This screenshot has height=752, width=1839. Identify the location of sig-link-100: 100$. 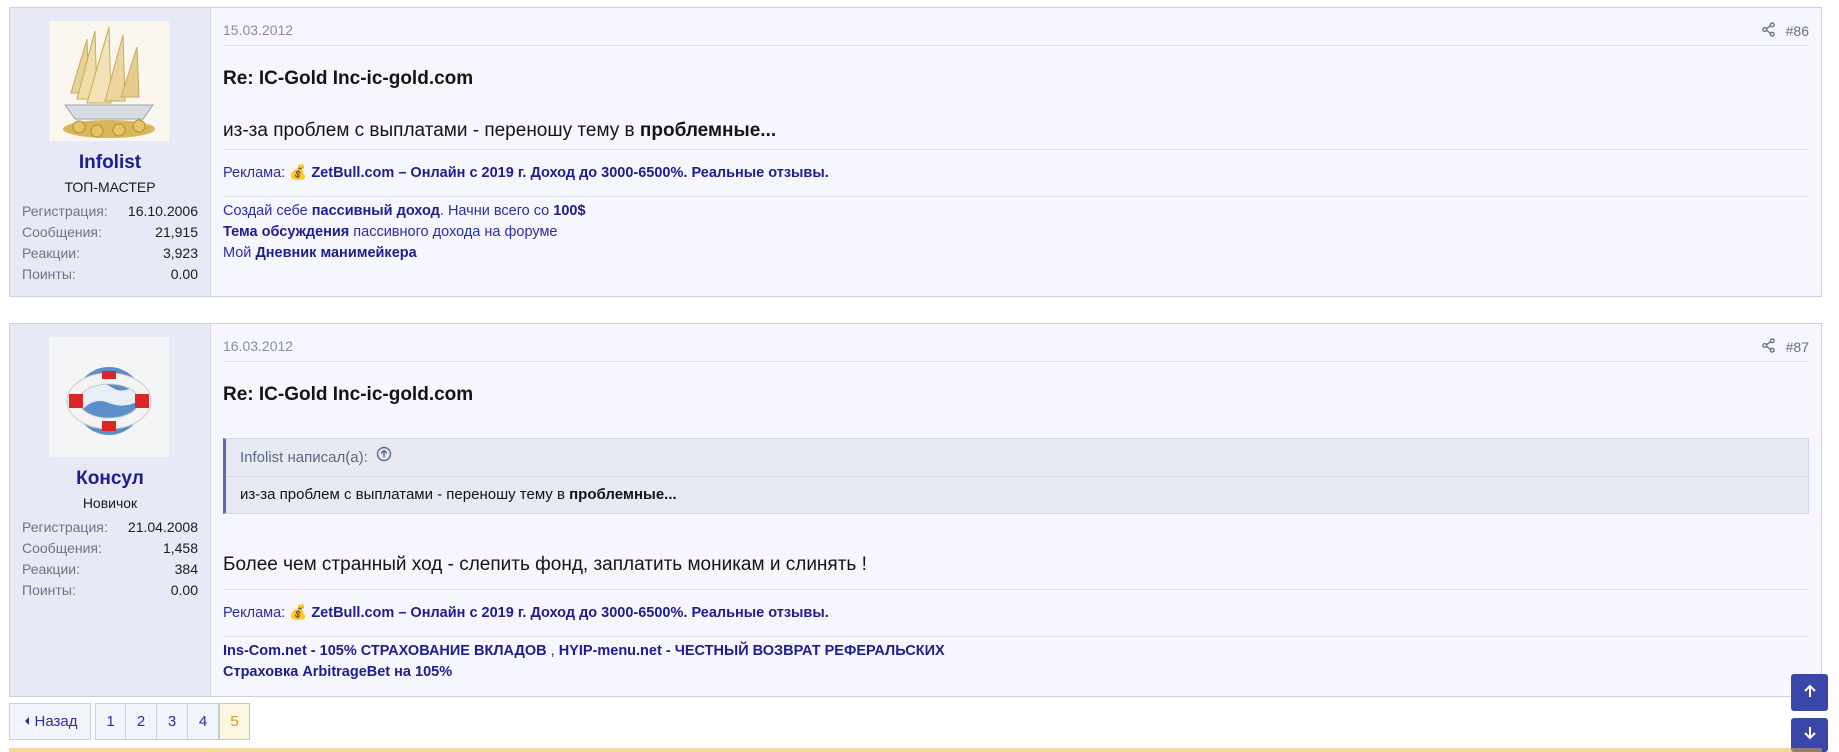
(569, 211).